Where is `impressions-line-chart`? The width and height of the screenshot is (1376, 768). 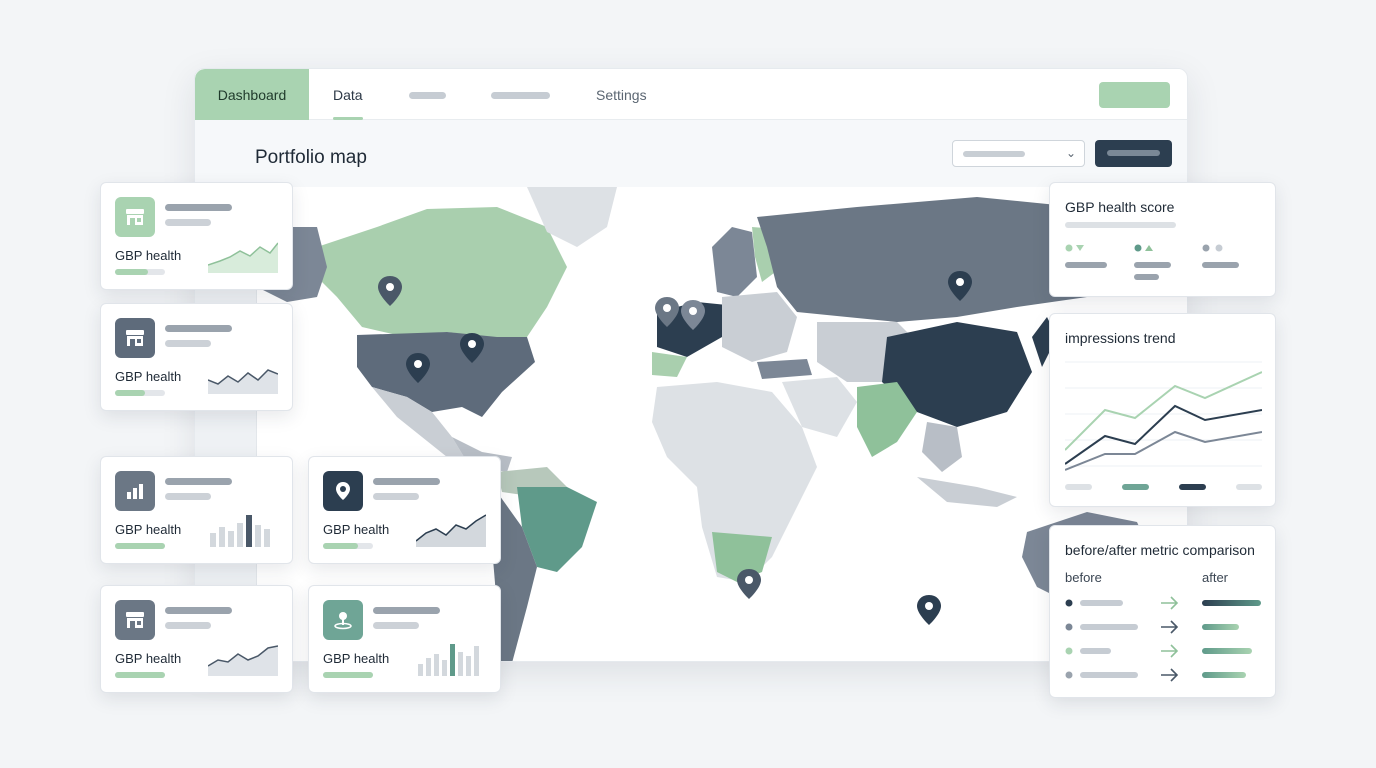 impressions-line-chart is located at coordinates (1163, 425).